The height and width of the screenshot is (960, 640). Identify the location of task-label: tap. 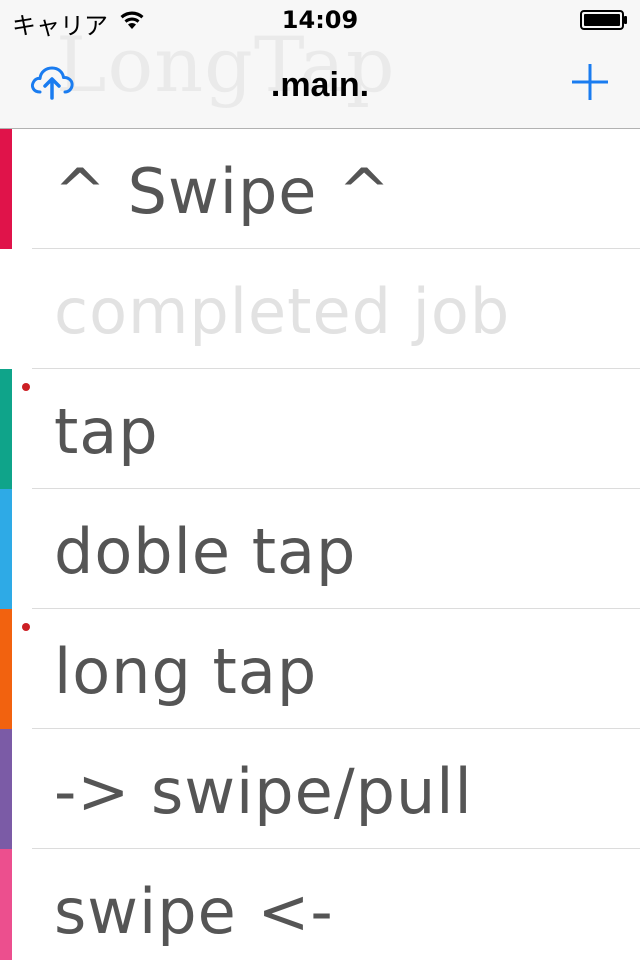
(106, 431).